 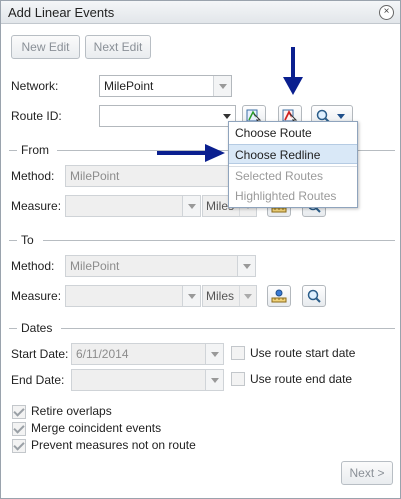 I want to click on end-date-label: End Date:, so click(x=38, y=380).